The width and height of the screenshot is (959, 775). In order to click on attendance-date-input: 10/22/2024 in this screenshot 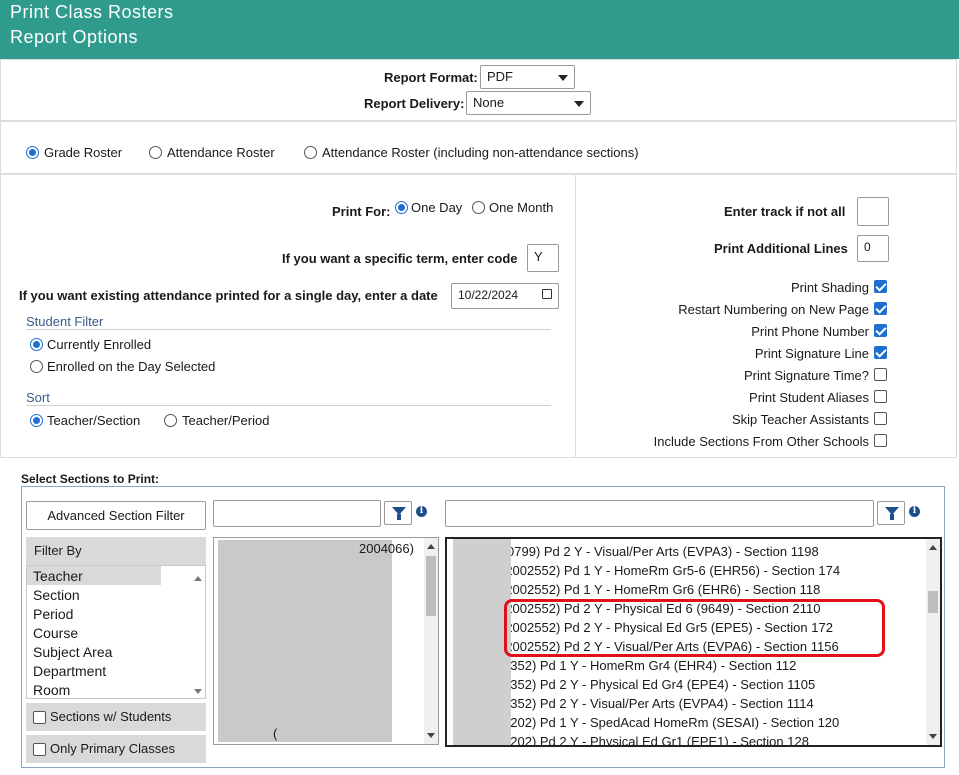, I will do `click(505, 296)`.